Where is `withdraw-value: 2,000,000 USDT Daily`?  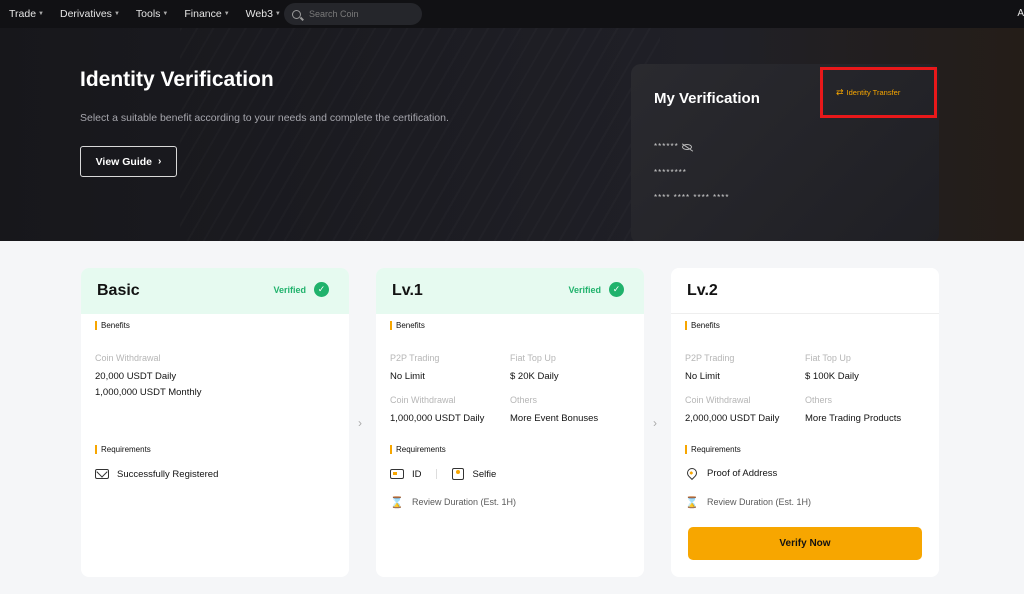 withdraw-value: 2,000,000 USDT Daily is located at coordinates (732, 418).